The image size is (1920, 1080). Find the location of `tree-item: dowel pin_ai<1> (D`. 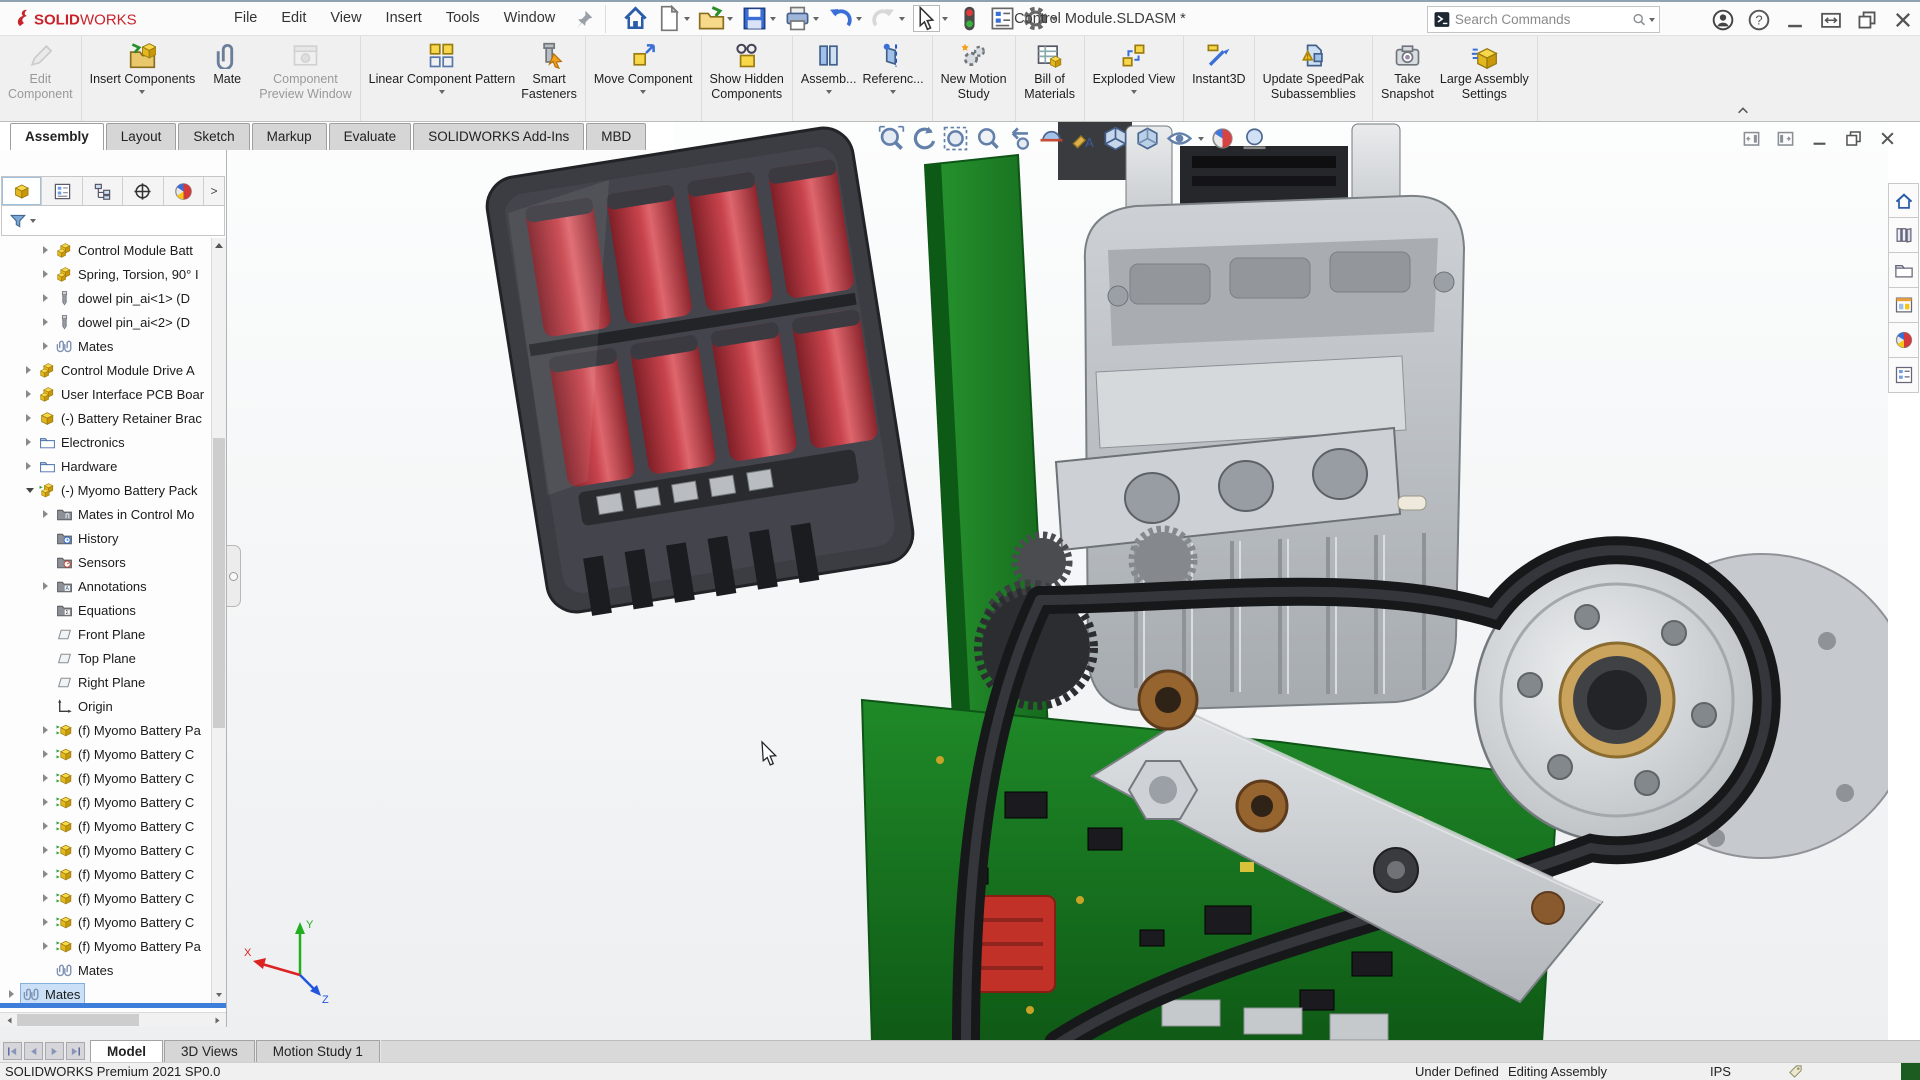

tree-item: dowel pin_ai<1> (D is located at coordinates (105, 298).